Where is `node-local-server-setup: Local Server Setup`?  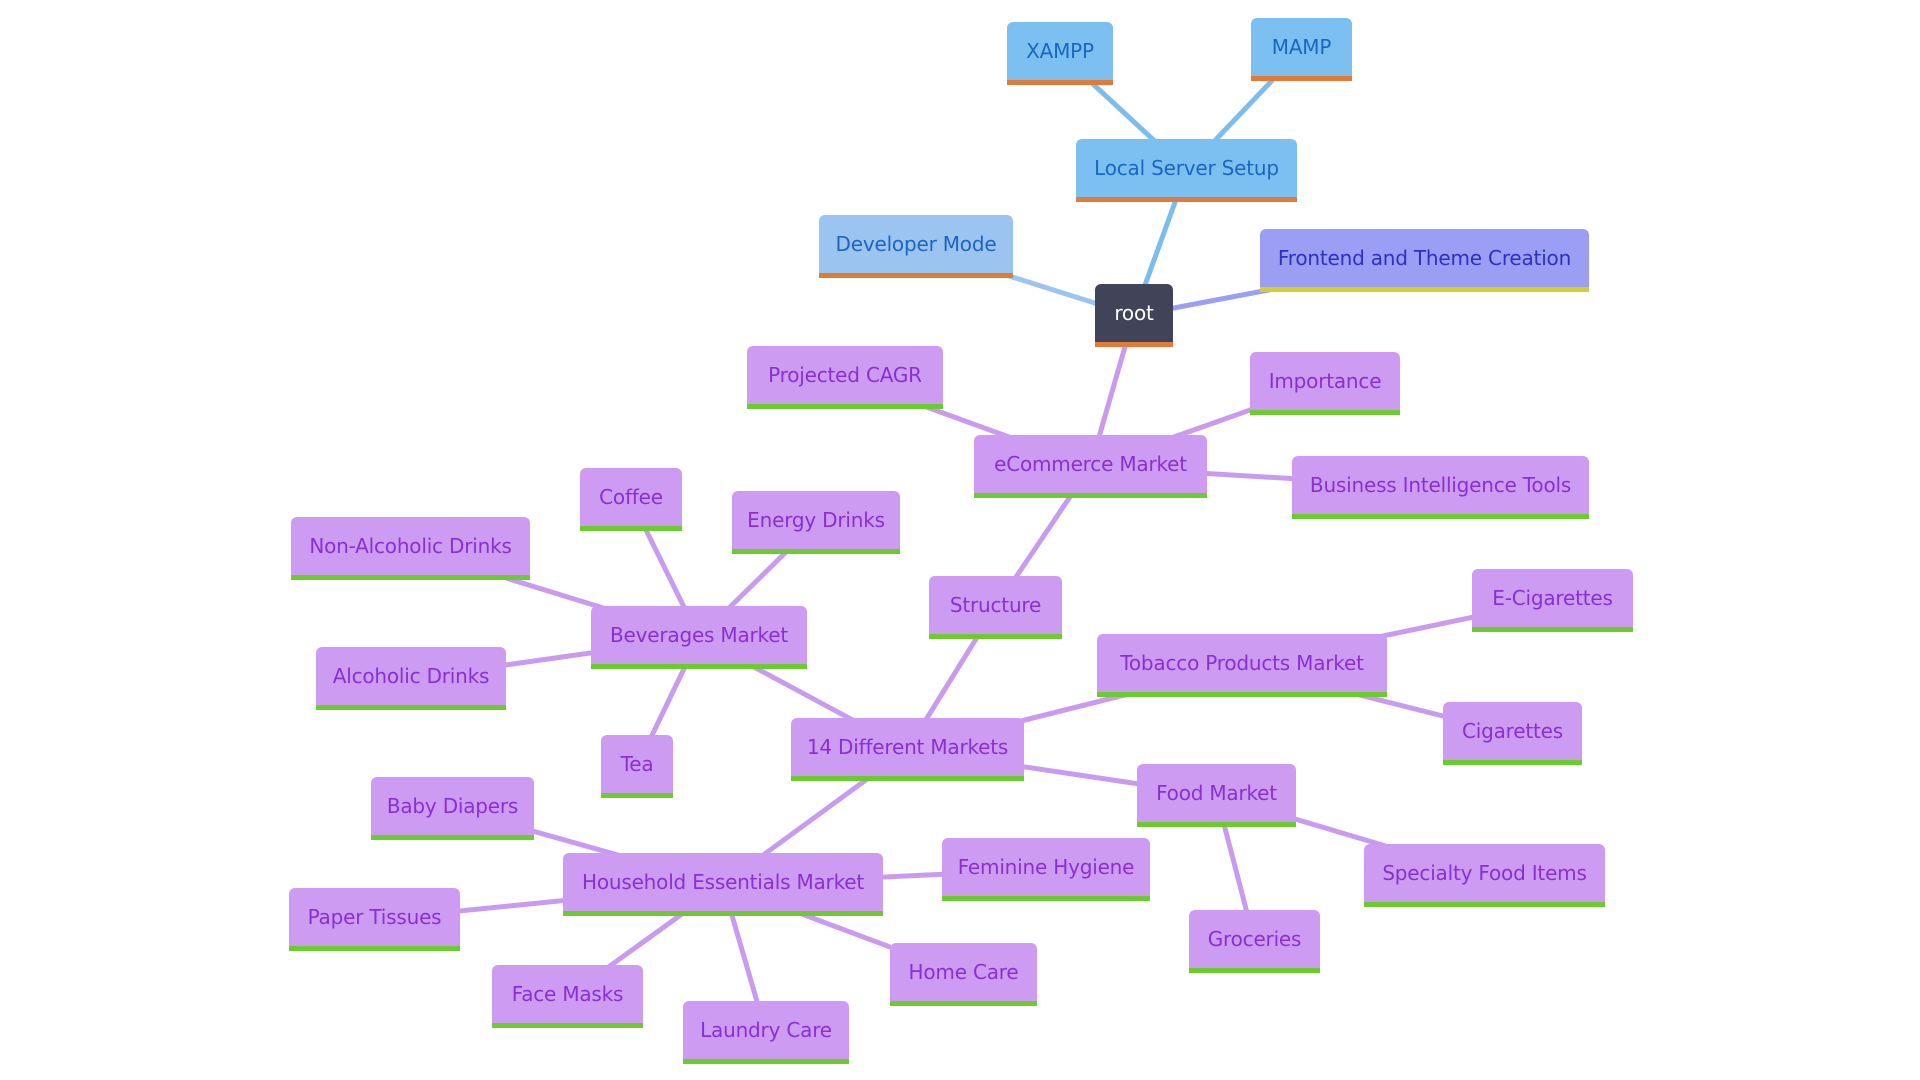
node-local-server-setup: Local Server Setup is located at coordinates (1186, 170).